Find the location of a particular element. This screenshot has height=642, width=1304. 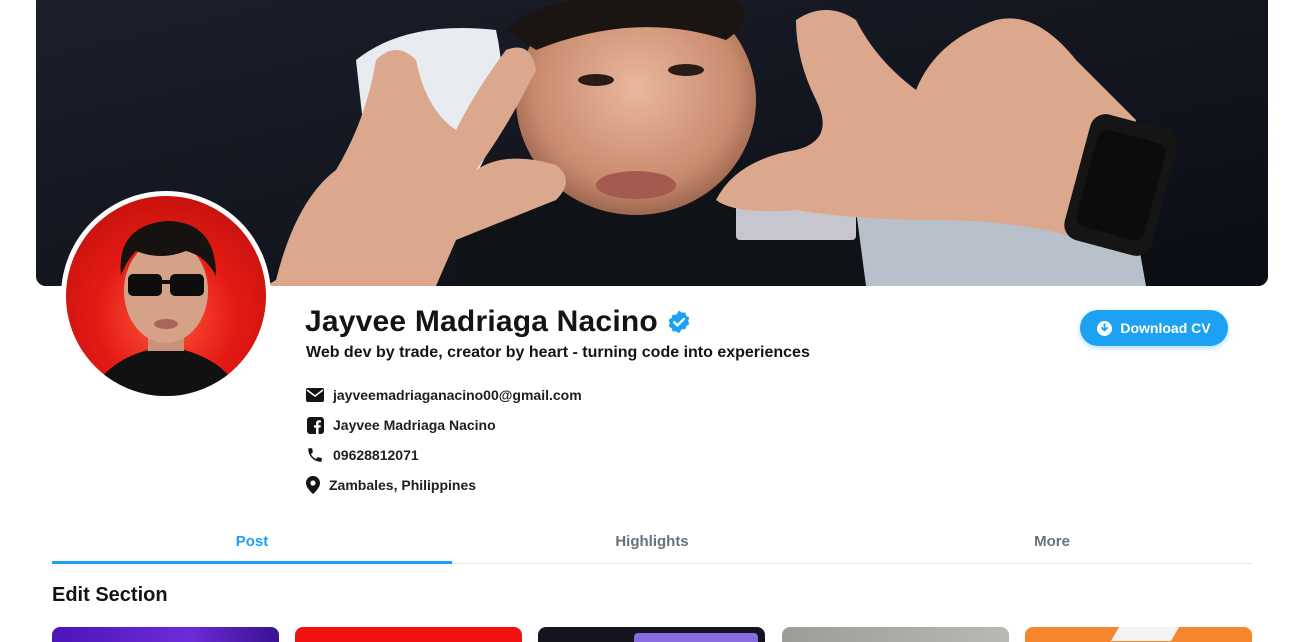

contact-location-text: Zambales, Philippines is located at coordinates (403, 485).